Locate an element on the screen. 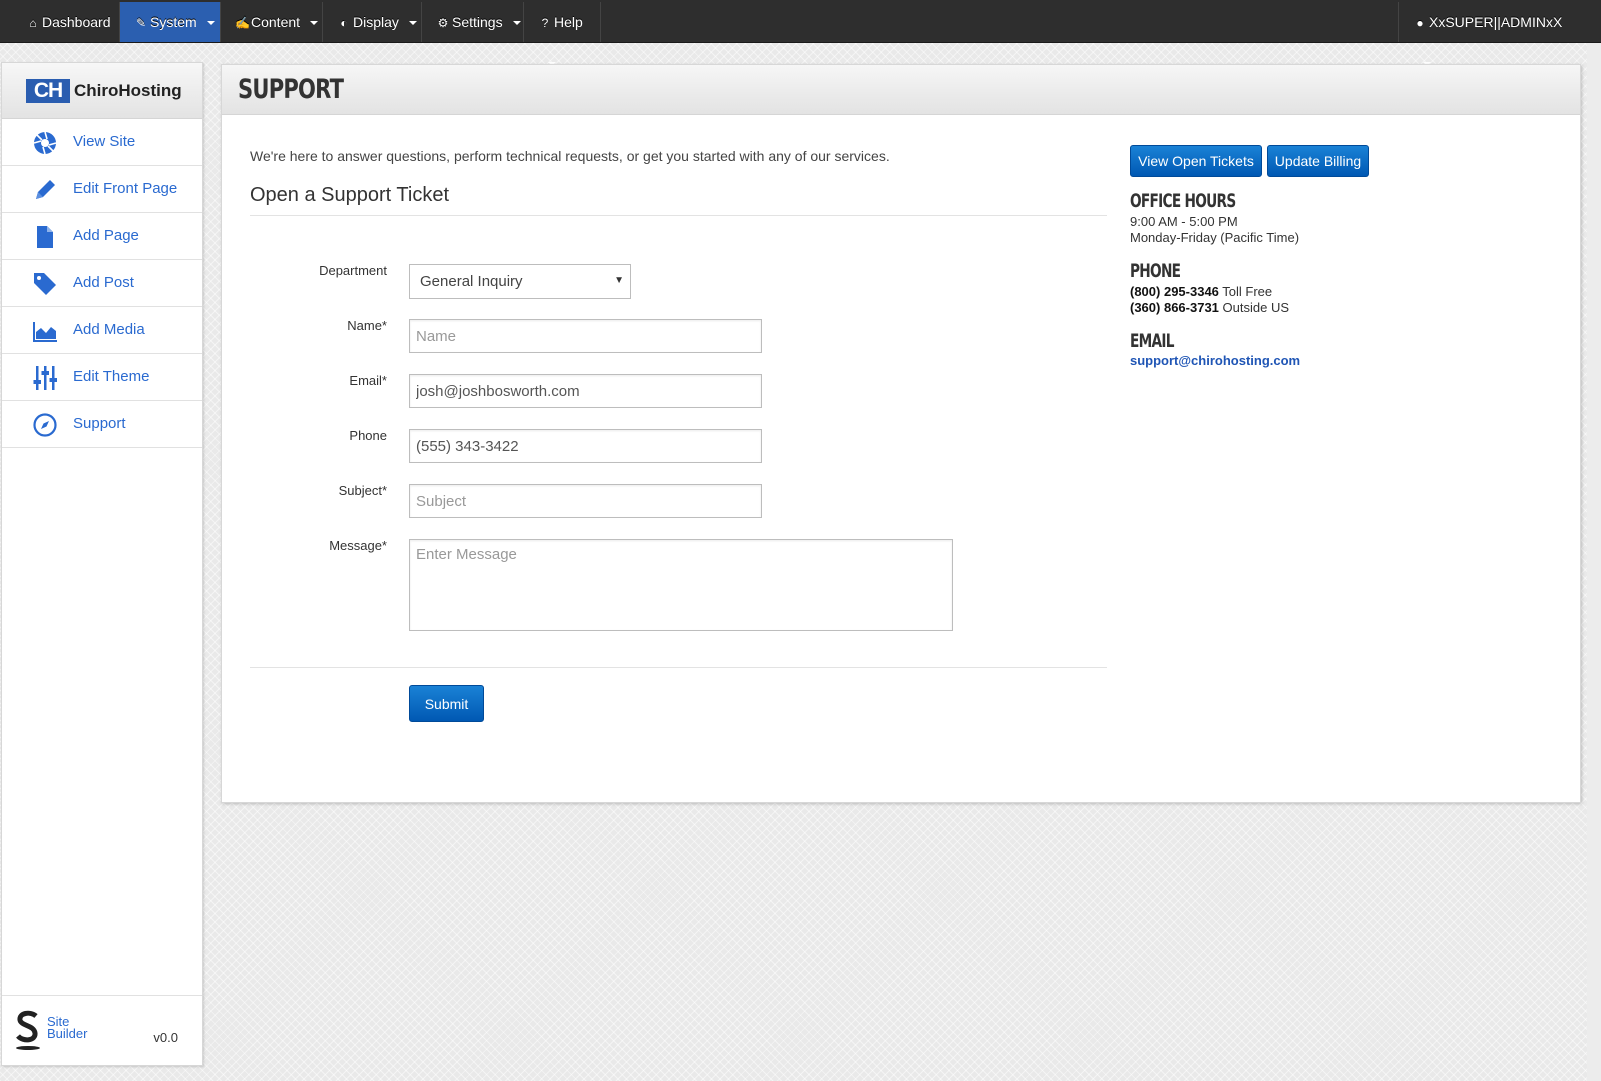 This screenshot has height=1081, width=1601. phone-input is located at coordinates (585, 446).